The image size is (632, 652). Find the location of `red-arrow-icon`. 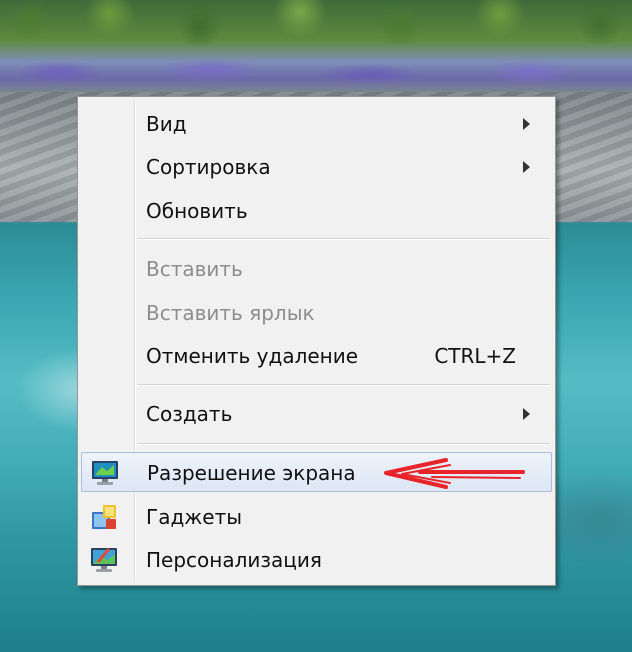

red-arrow-icon is located at coordinates (454, 473).